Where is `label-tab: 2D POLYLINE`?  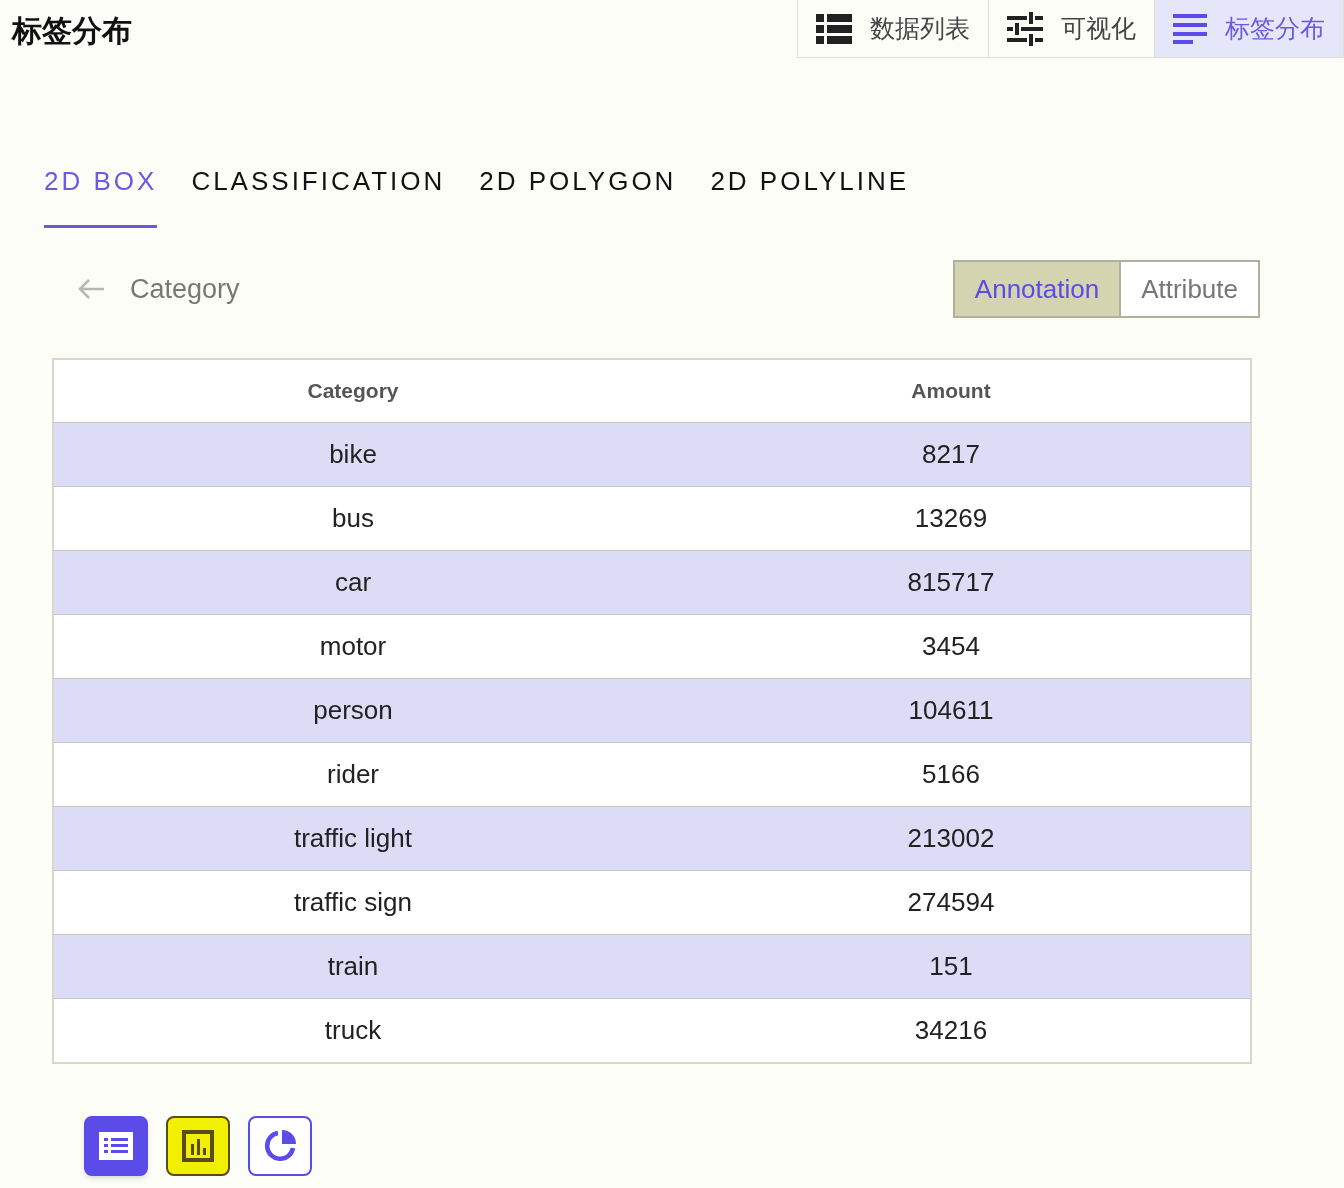 label-tab: 2D POLYLINE is located at coordinates (810, 195).